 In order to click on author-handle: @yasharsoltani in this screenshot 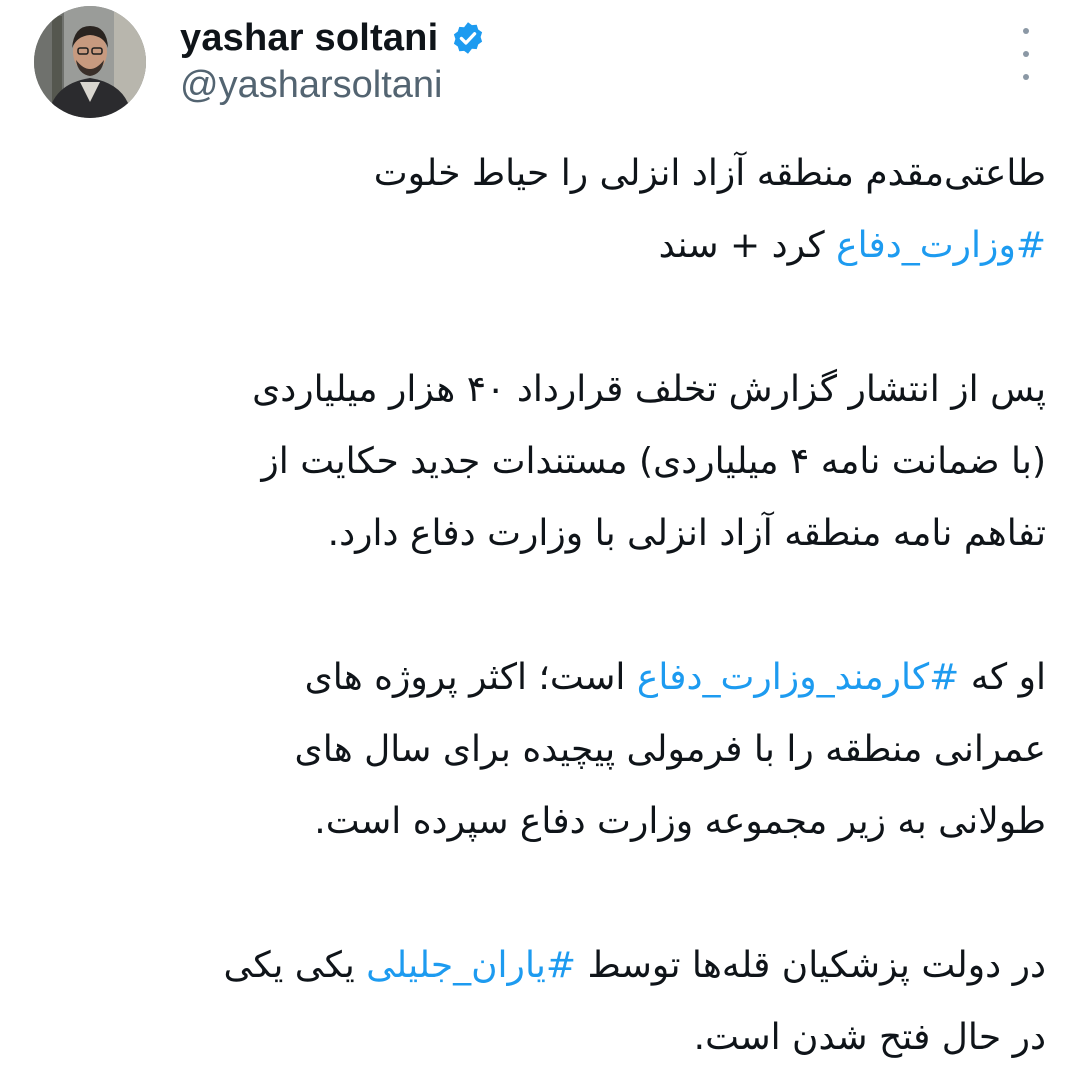, I will do `click(311, 85)`.